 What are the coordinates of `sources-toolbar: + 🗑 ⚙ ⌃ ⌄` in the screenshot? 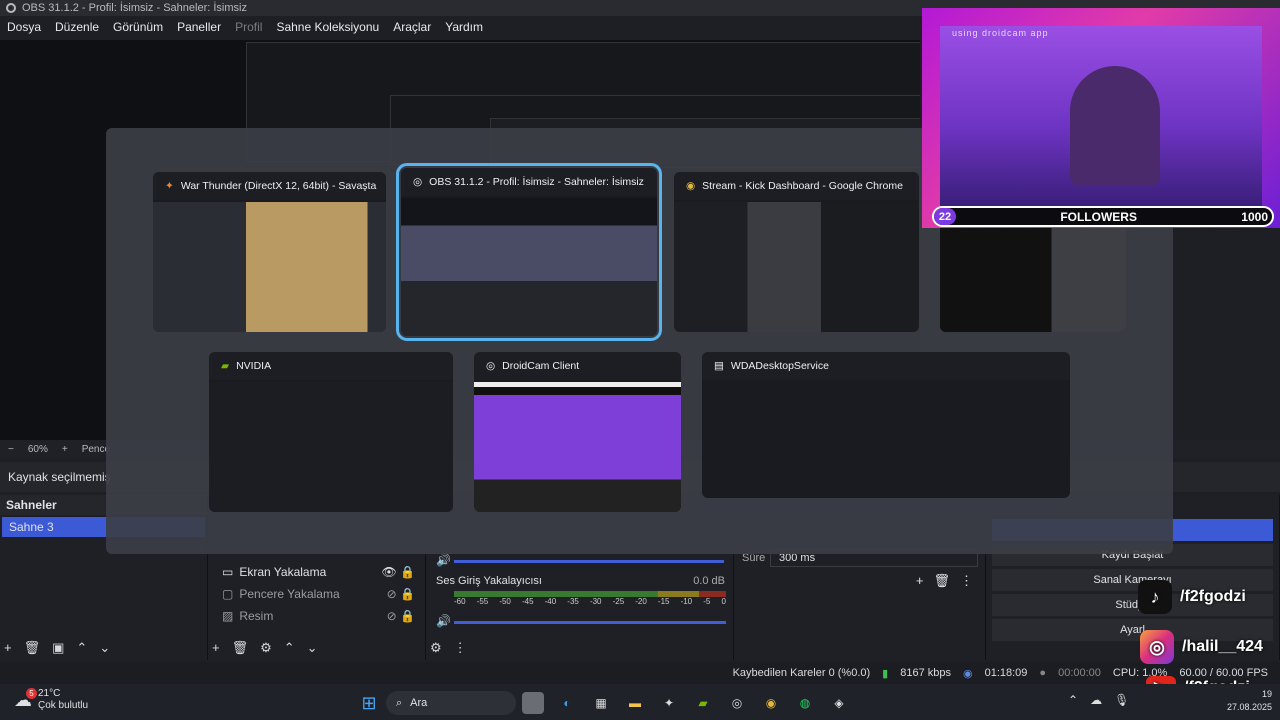 It's located at (265, 648).